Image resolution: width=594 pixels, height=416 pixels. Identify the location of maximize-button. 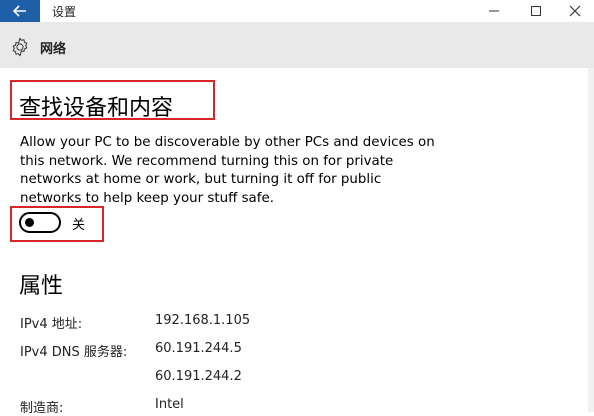
(536, 11).